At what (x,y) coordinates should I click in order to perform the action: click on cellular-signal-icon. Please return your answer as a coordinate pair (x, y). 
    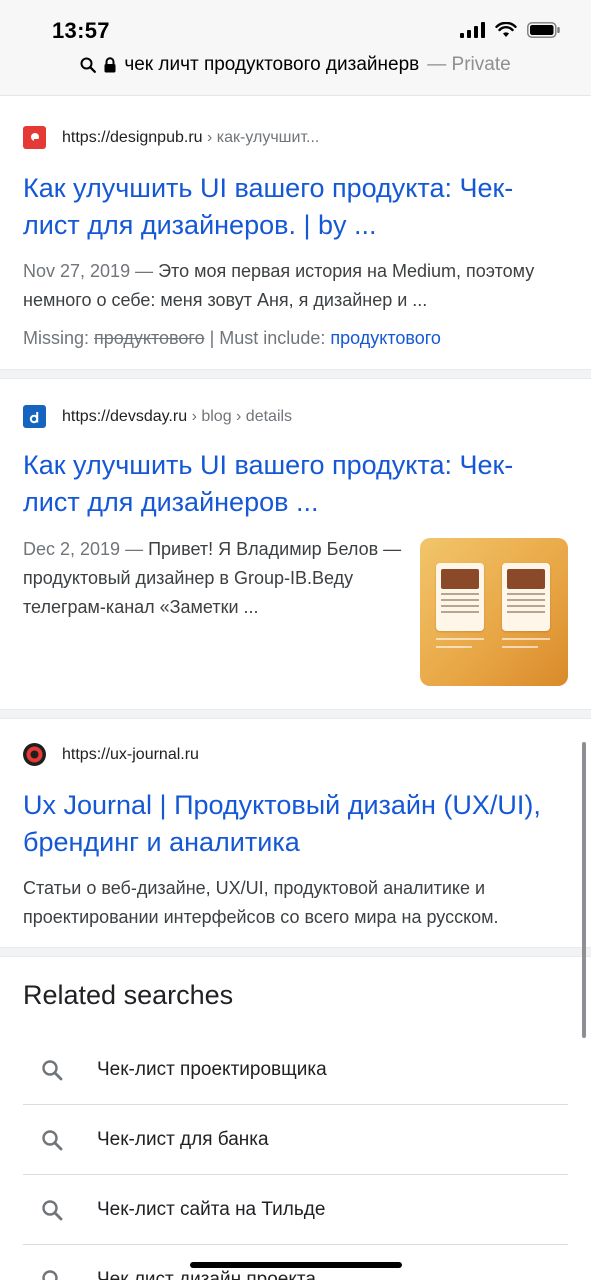
    Looking at the image, I should click on (472, 30).